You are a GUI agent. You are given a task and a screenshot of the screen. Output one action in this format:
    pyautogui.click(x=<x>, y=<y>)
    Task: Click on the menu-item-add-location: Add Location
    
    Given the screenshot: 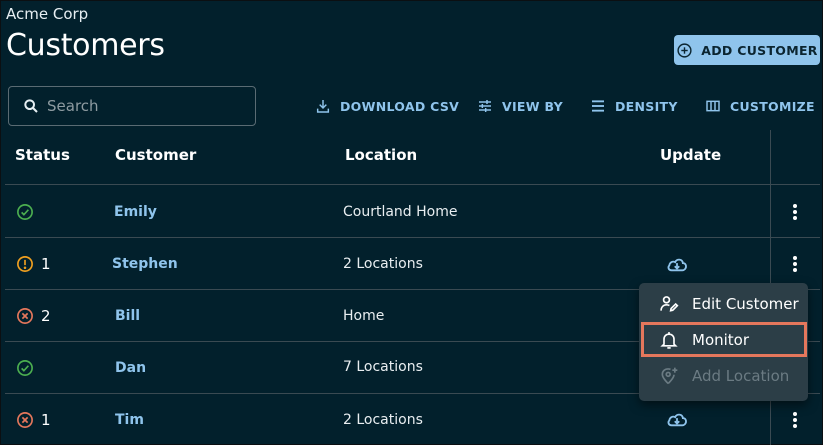 What is the action you would take?
    pyautogui.click(x=723, y=376)
    